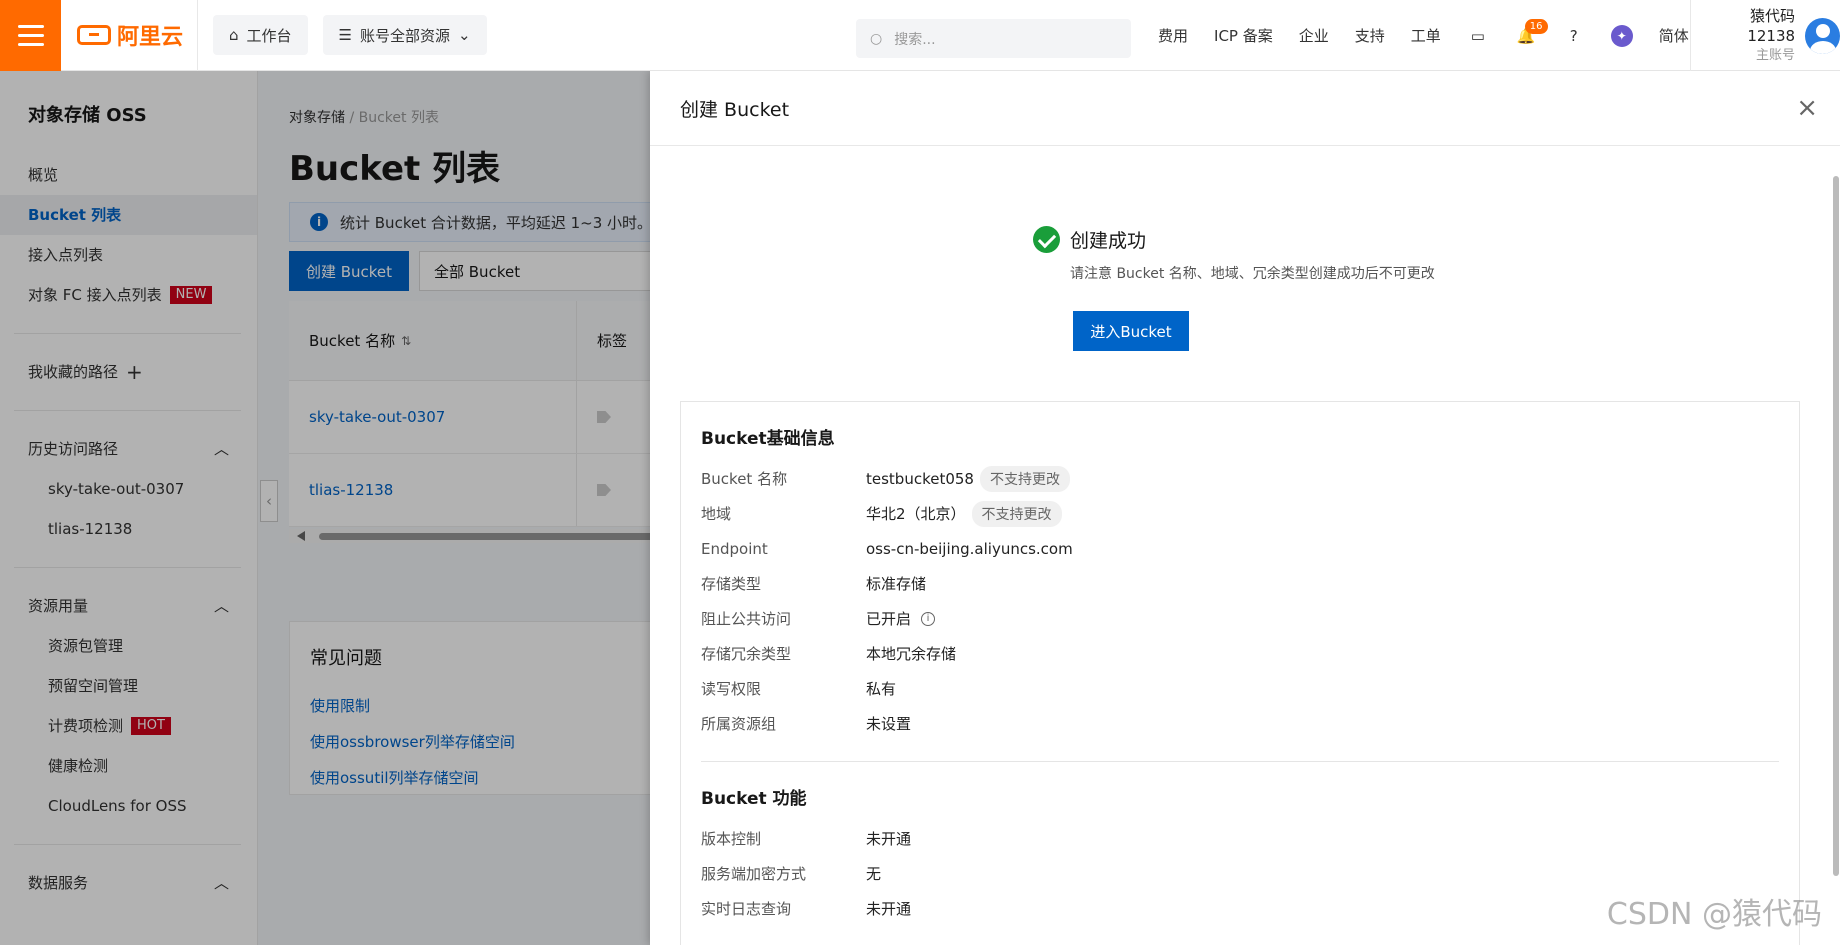 The height and width of the screenshot is (945, 1840). I want to click on ai-assistant-icon: ✦, so click(1621, 35).